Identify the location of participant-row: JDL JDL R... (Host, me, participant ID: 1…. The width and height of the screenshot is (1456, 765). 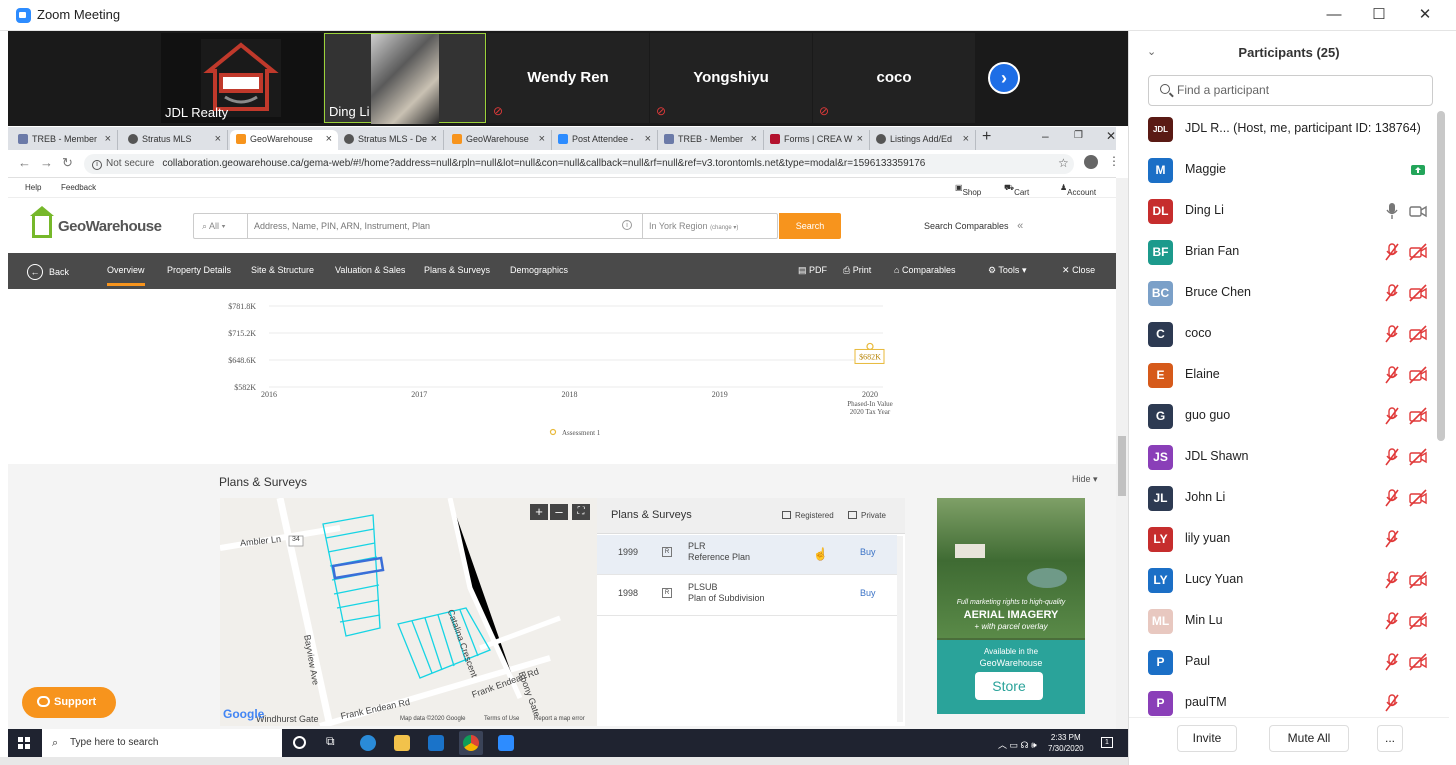
(1289, 129).